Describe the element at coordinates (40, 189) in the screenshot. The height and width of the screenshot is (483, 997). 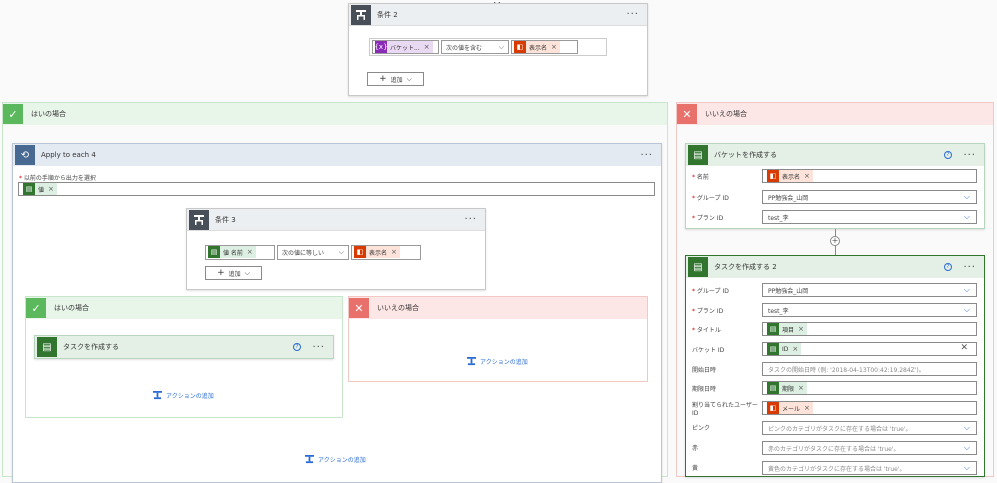
I see `token-value: ▤ 値 ×` at that location.